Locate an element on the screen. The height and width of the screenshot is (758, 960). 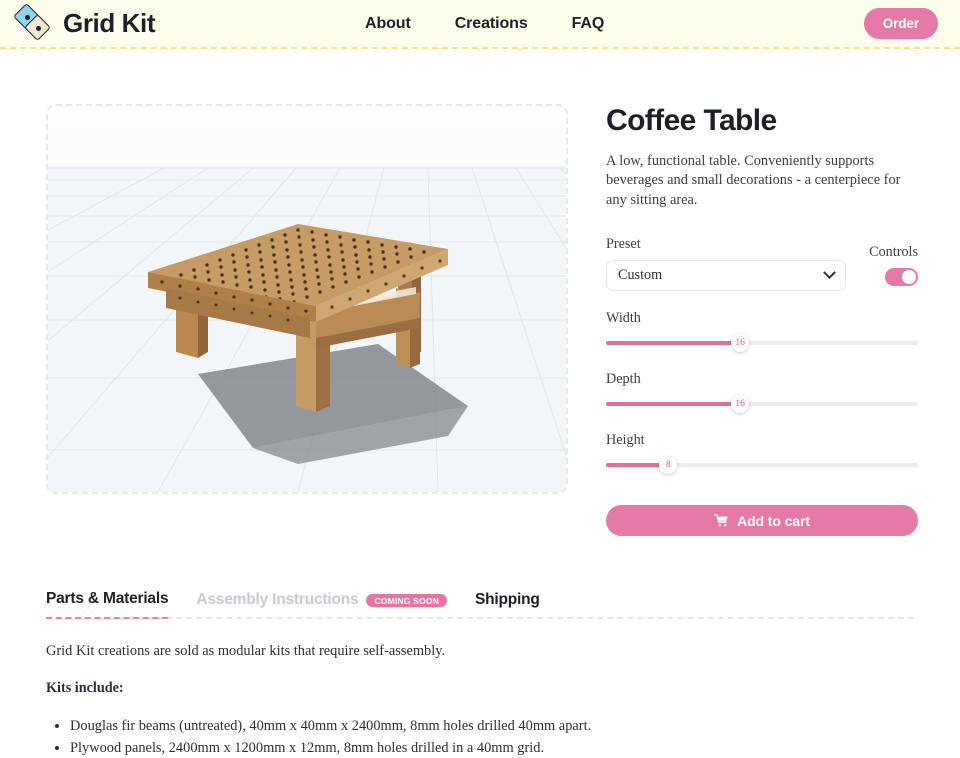
controls-field: Controls is located at coordinates (893, 267).